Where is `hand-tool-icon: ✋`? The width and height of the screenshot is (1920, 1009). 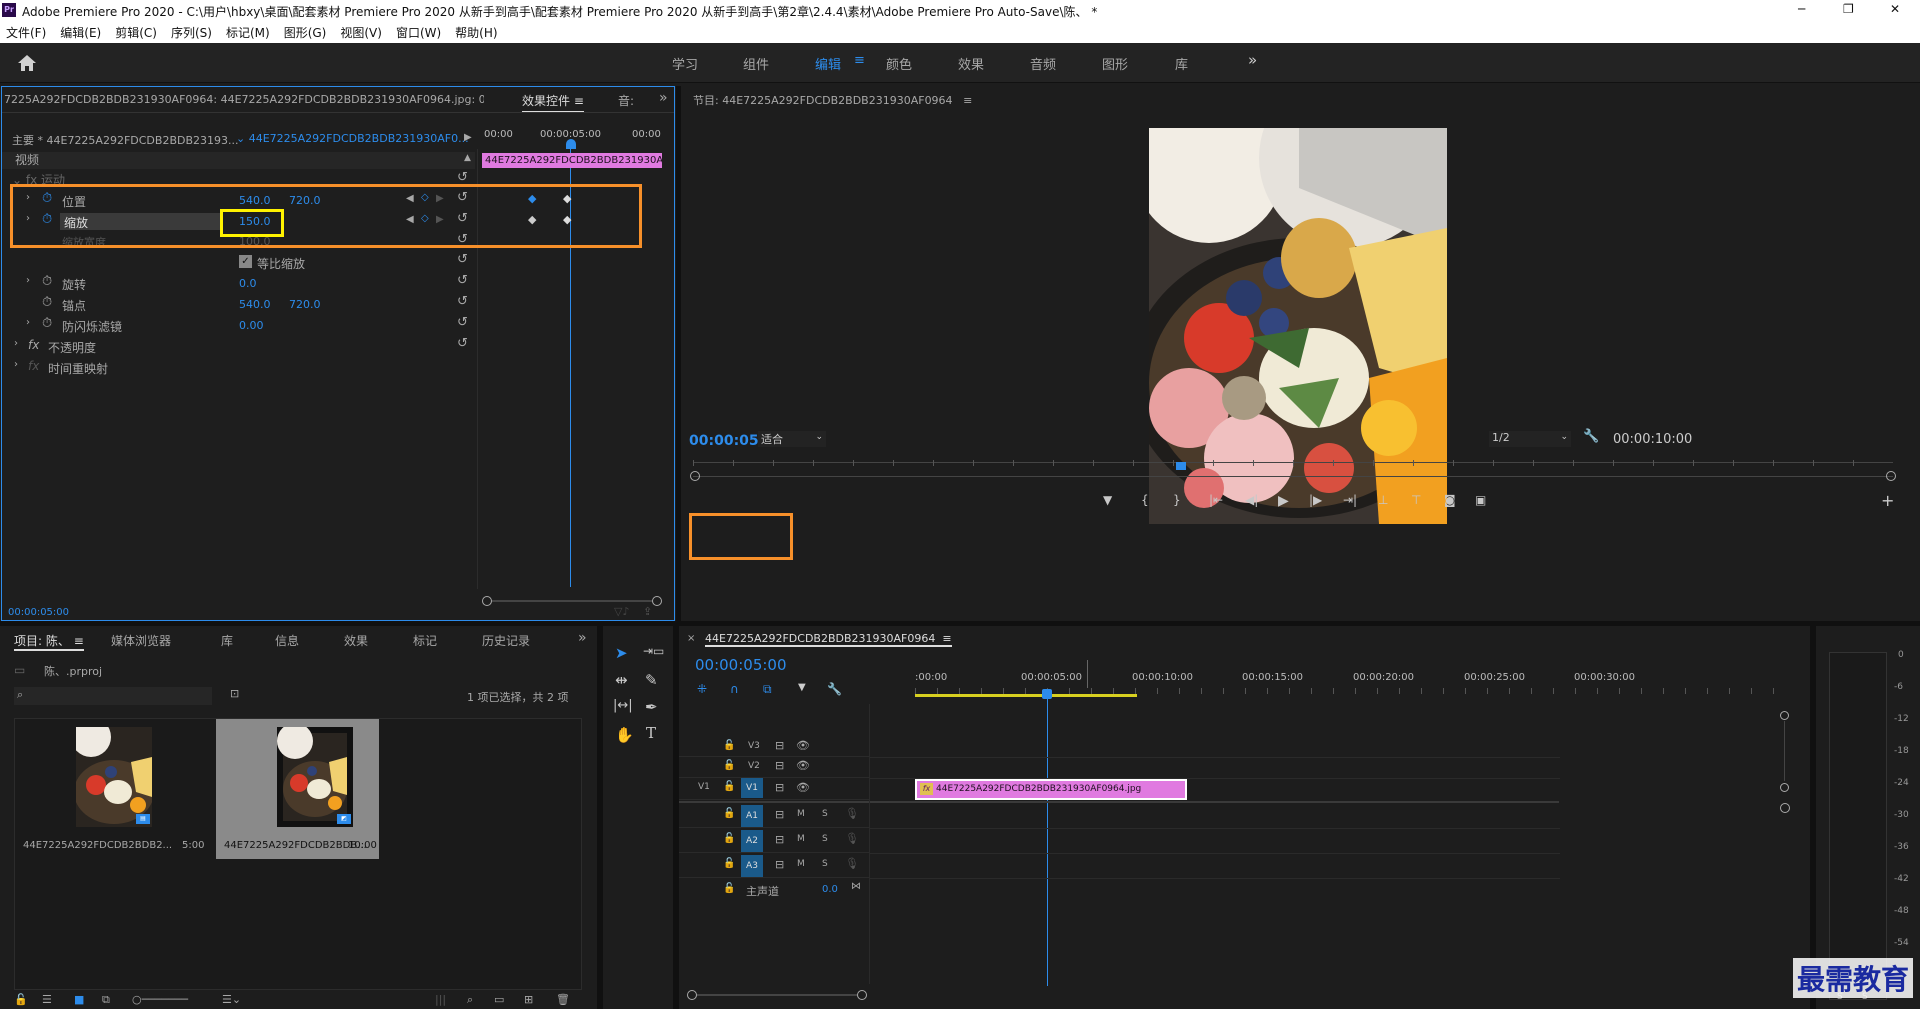 hand-tool-icon: ✋ is located at coordinates (624, 735).